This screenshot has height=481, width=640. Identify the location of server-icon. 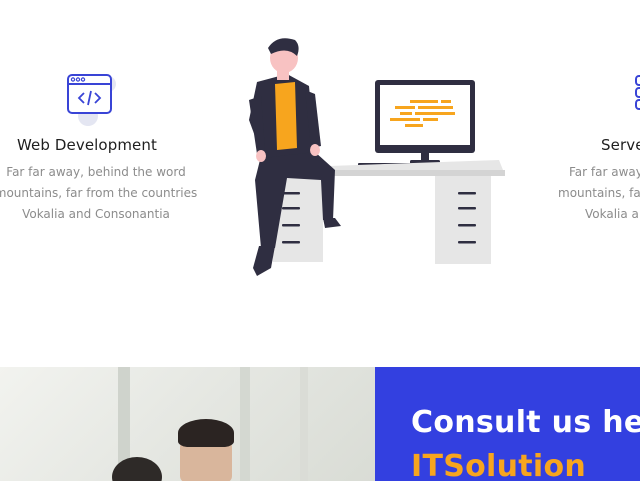
(637, 92).